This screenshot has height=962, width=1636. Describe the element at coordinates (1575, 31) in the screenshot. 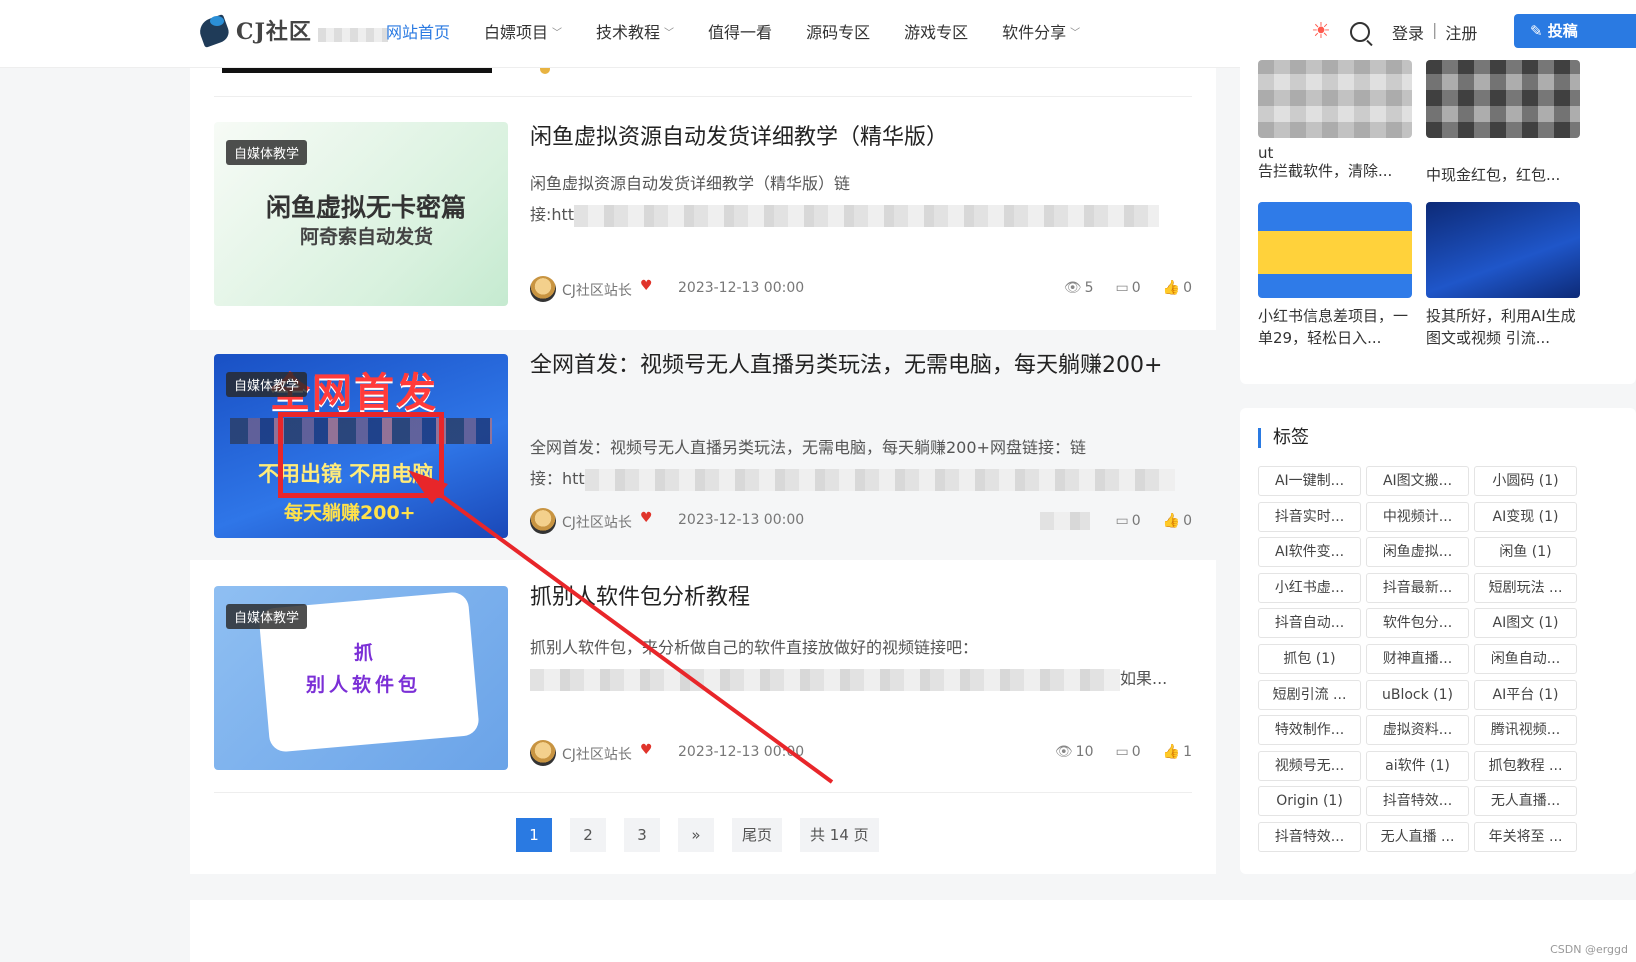

I see `submit-post-button: ✎ 投稿` at that location.